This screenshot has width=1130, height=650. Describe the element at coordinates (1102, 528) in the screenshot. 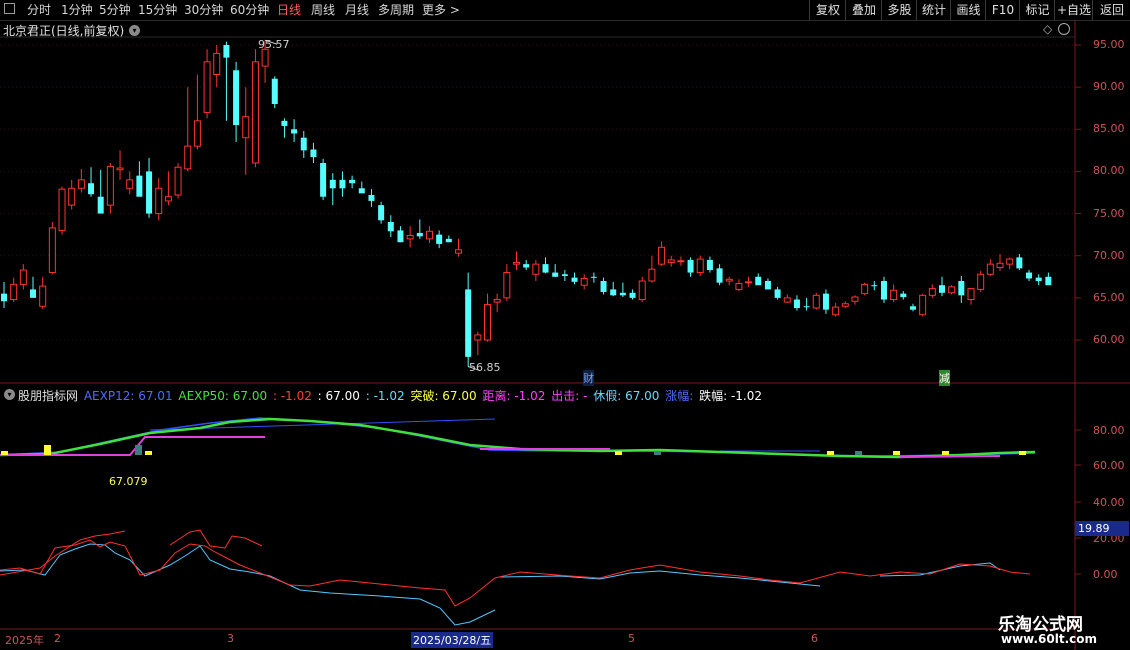

I see `indicator-current-value: 19.89` at that location.